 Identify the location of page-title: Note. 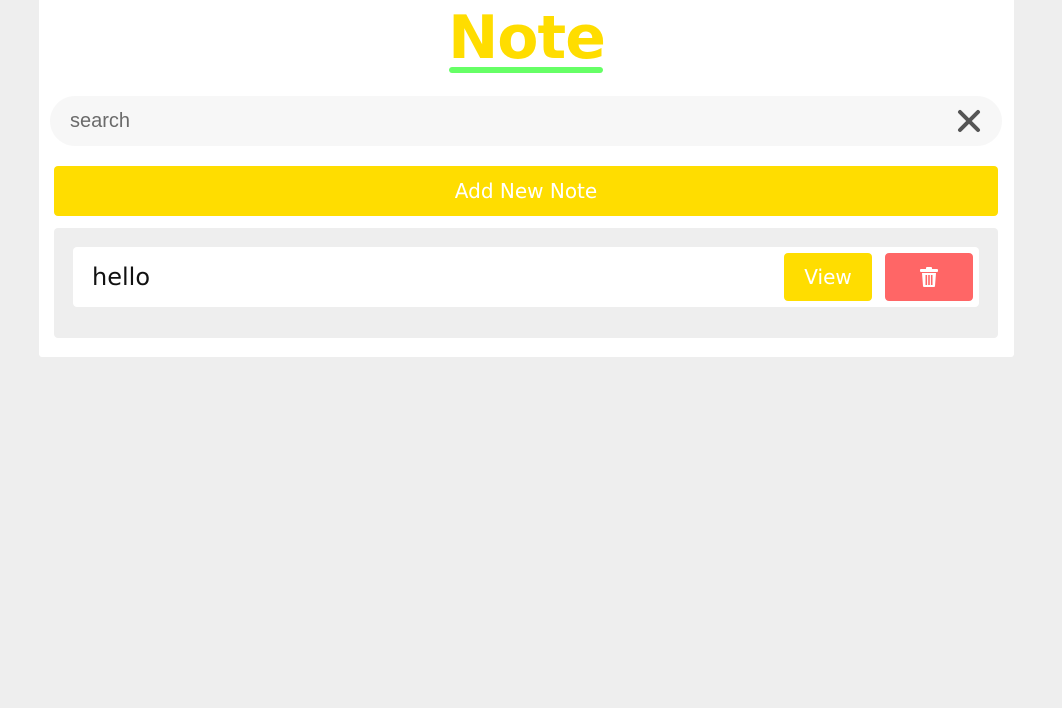
(527, 38).